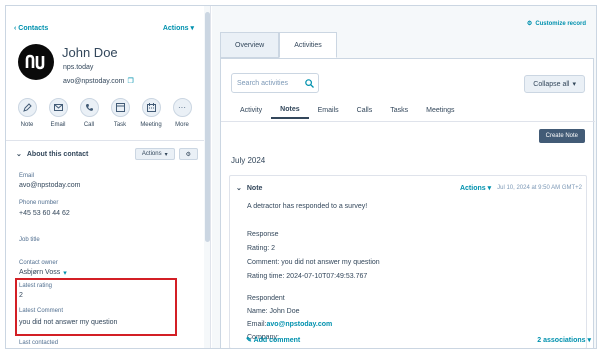 The height and width of the screenshot is (353, 602). Describe the element at coordinates (151, 107) in the screenshot. I see `meeting-icon` at that location.